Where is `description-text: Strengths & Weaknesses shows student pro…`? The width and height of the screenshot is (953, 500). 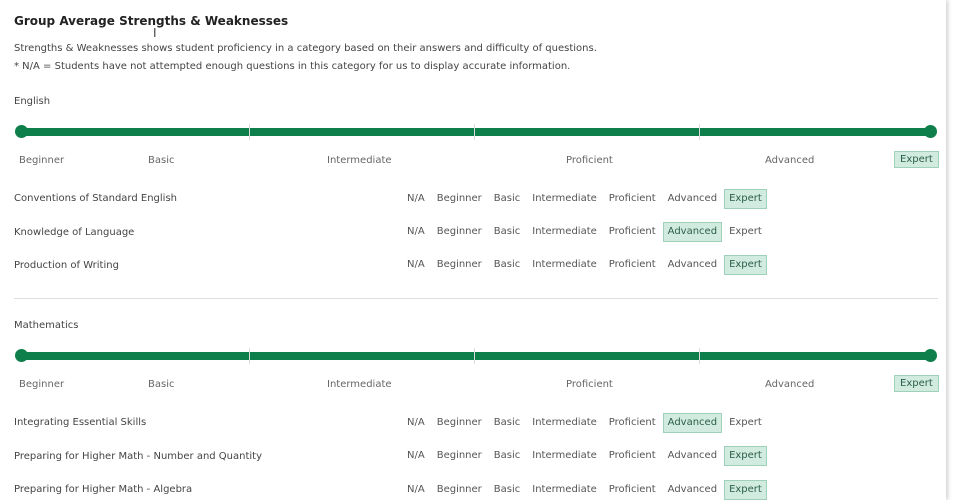 description-text: Strengths & Weaknesses shows student pro… is located at coordinates (305, 48).